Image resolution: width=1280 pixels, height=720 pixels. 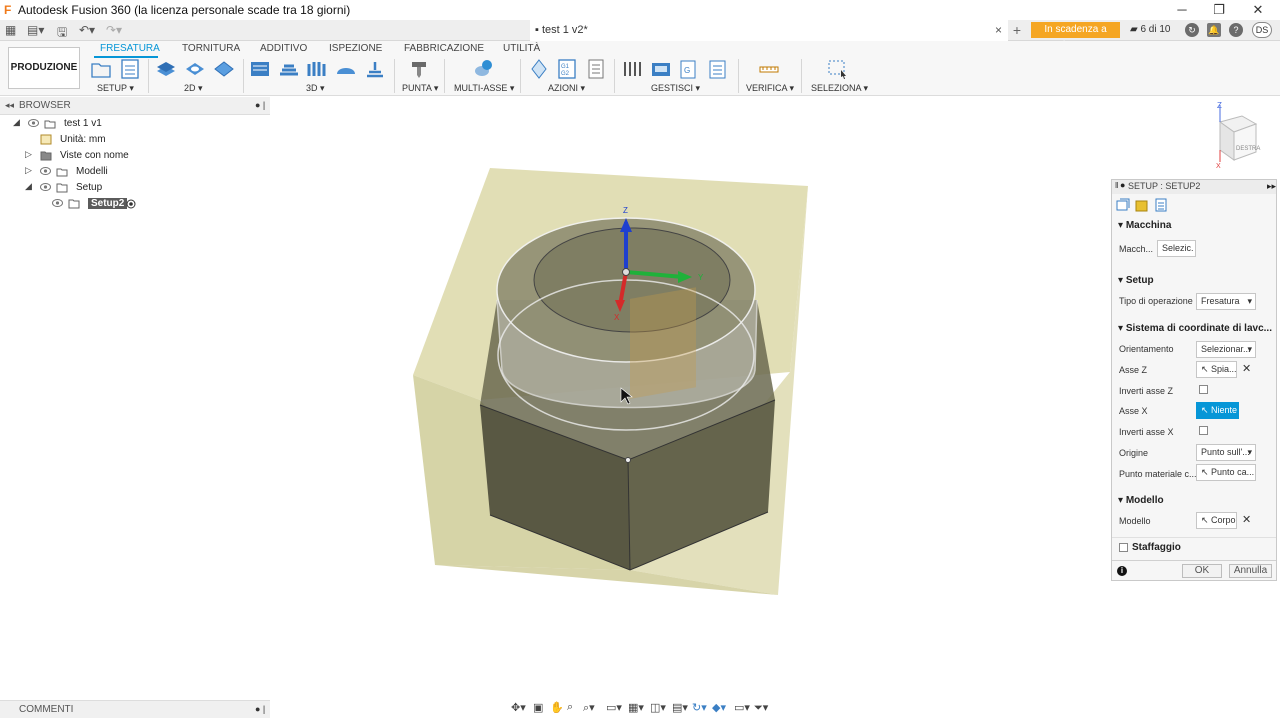 I want to click on browser-panel-header: ◂◂ BROWSER ● |, so click(x=135, y=106).